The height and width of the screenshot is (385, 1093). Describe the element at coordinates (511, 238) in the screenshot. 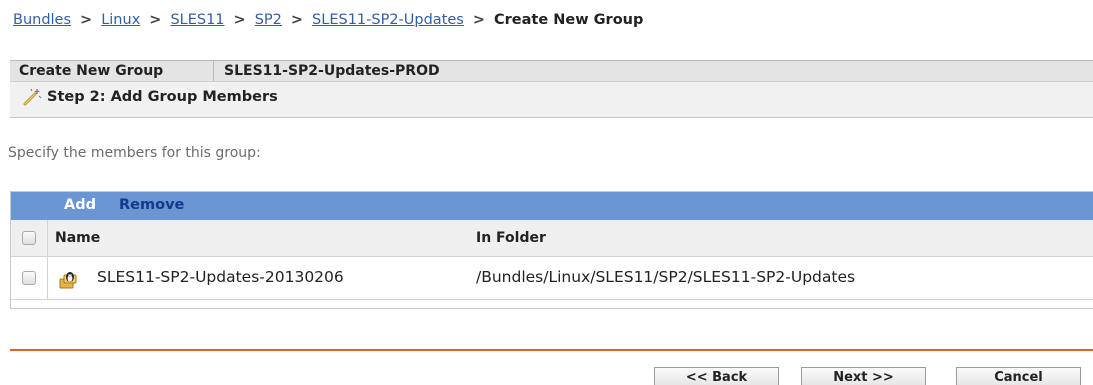

I see `column-header-in-folder: In Folder` at that location.